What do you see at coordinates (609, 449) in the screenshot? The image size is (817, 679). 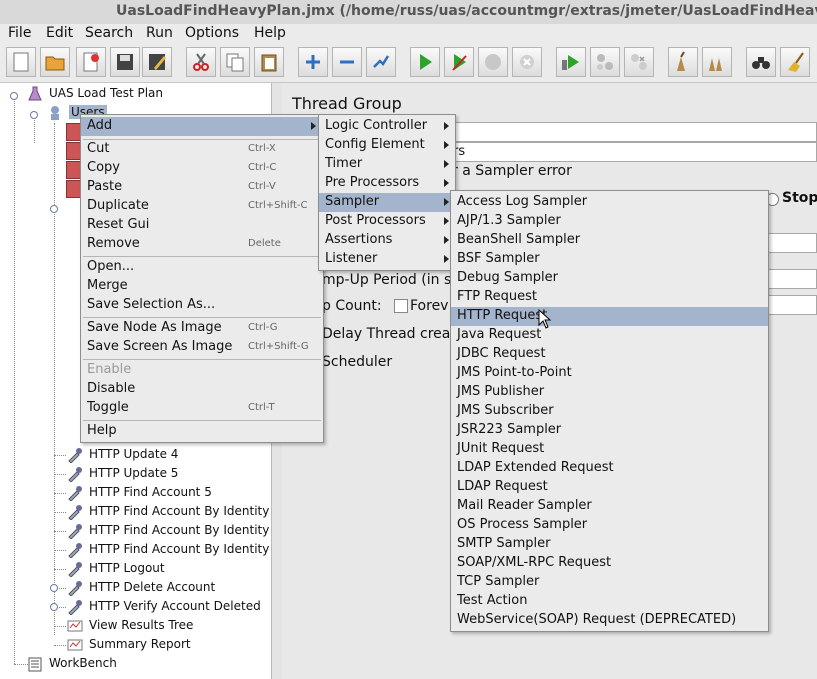 I see `menu-item-junit-request: JUnit Request` at bounding box center [609, 449].